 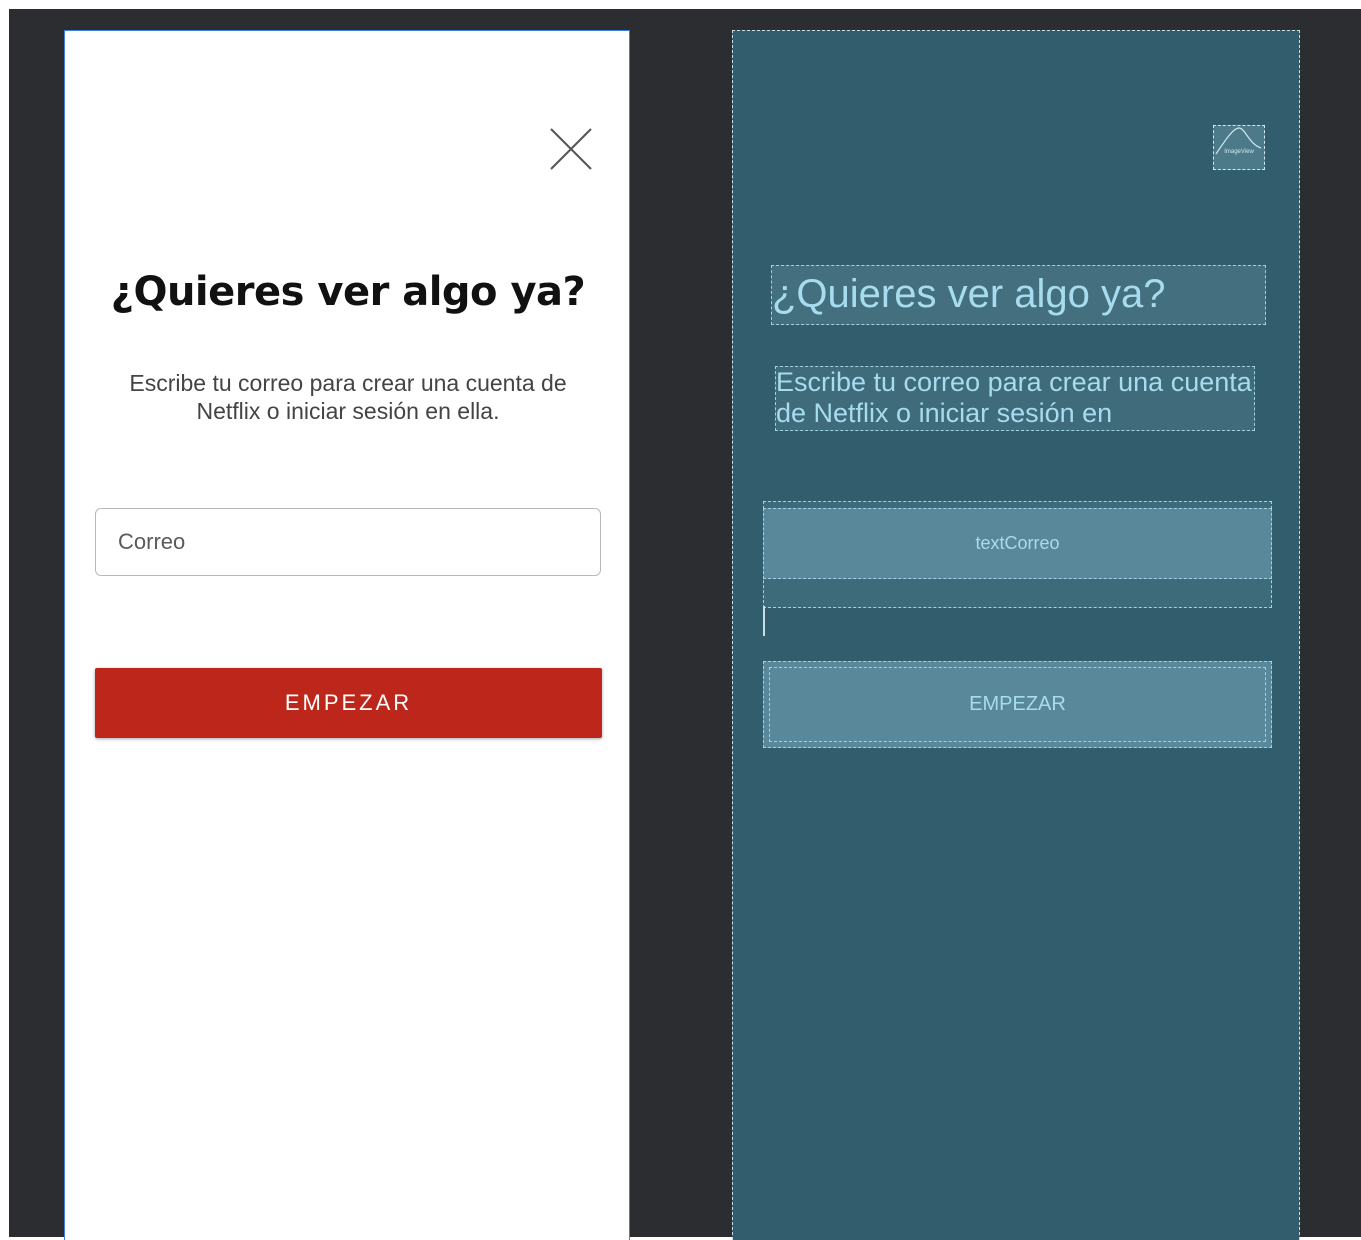 I want to click on close-button, so click(x=571, y=149).